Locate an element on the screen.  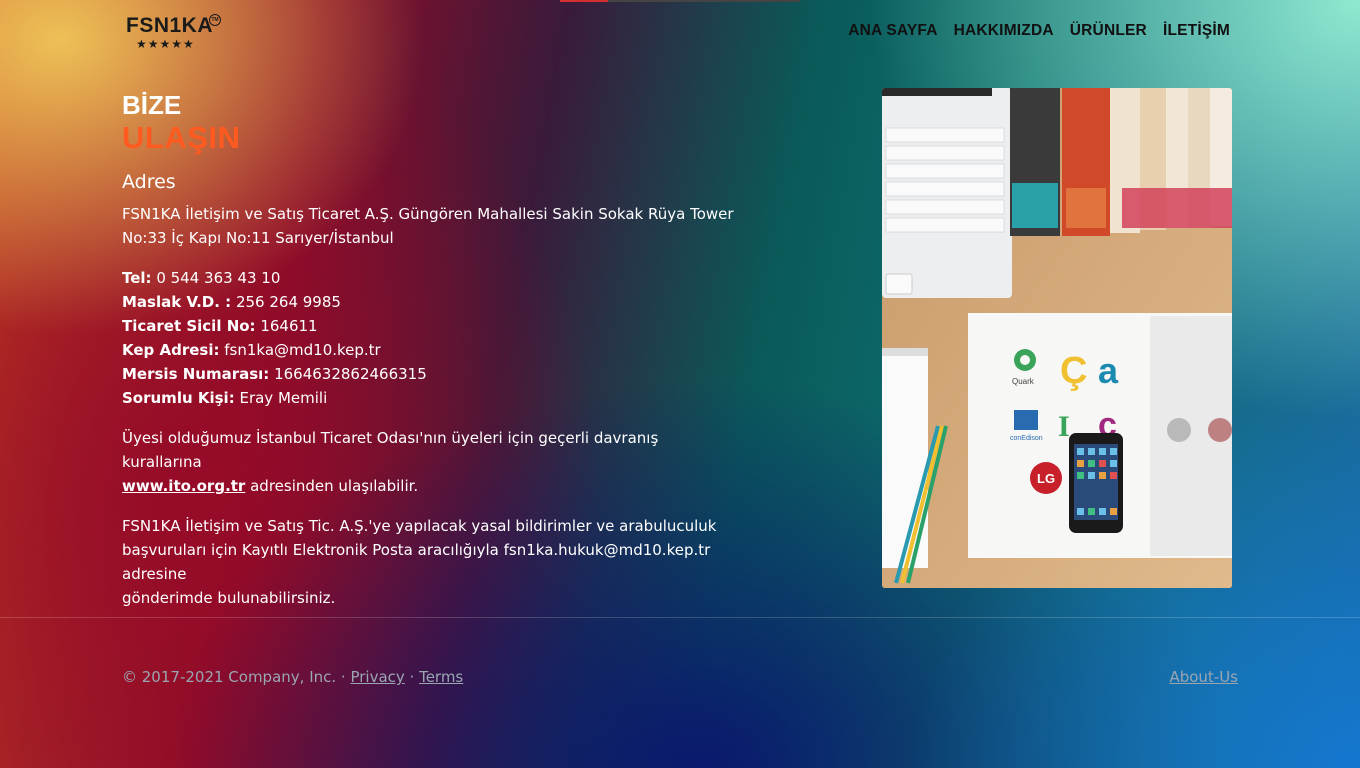
terms-link: Terms is located at coordinates (441, 677).